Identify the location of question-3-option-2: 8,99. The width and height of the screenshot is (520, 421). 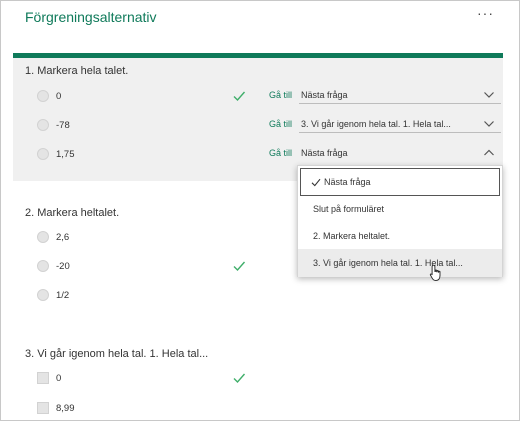
(56, 408).